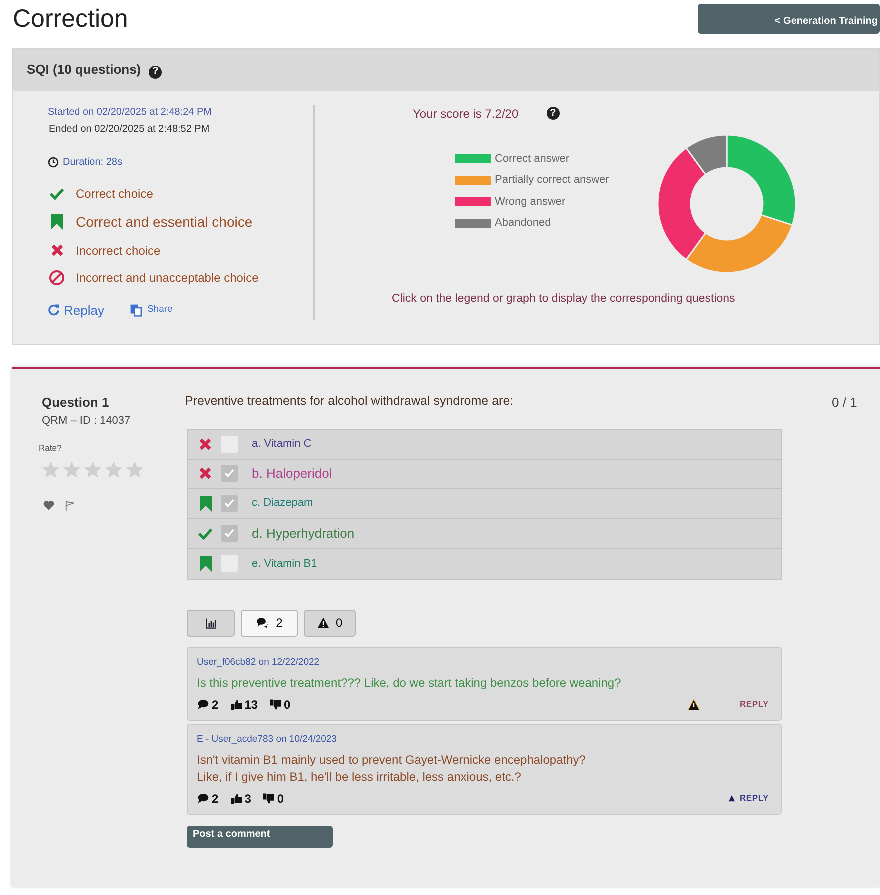 The height and width of the screenshot is (895, 880). What do you see at coordinates (51, 448) in the screenshot?
I see `rate-label: Rate?` at bounding box center [51, 448].